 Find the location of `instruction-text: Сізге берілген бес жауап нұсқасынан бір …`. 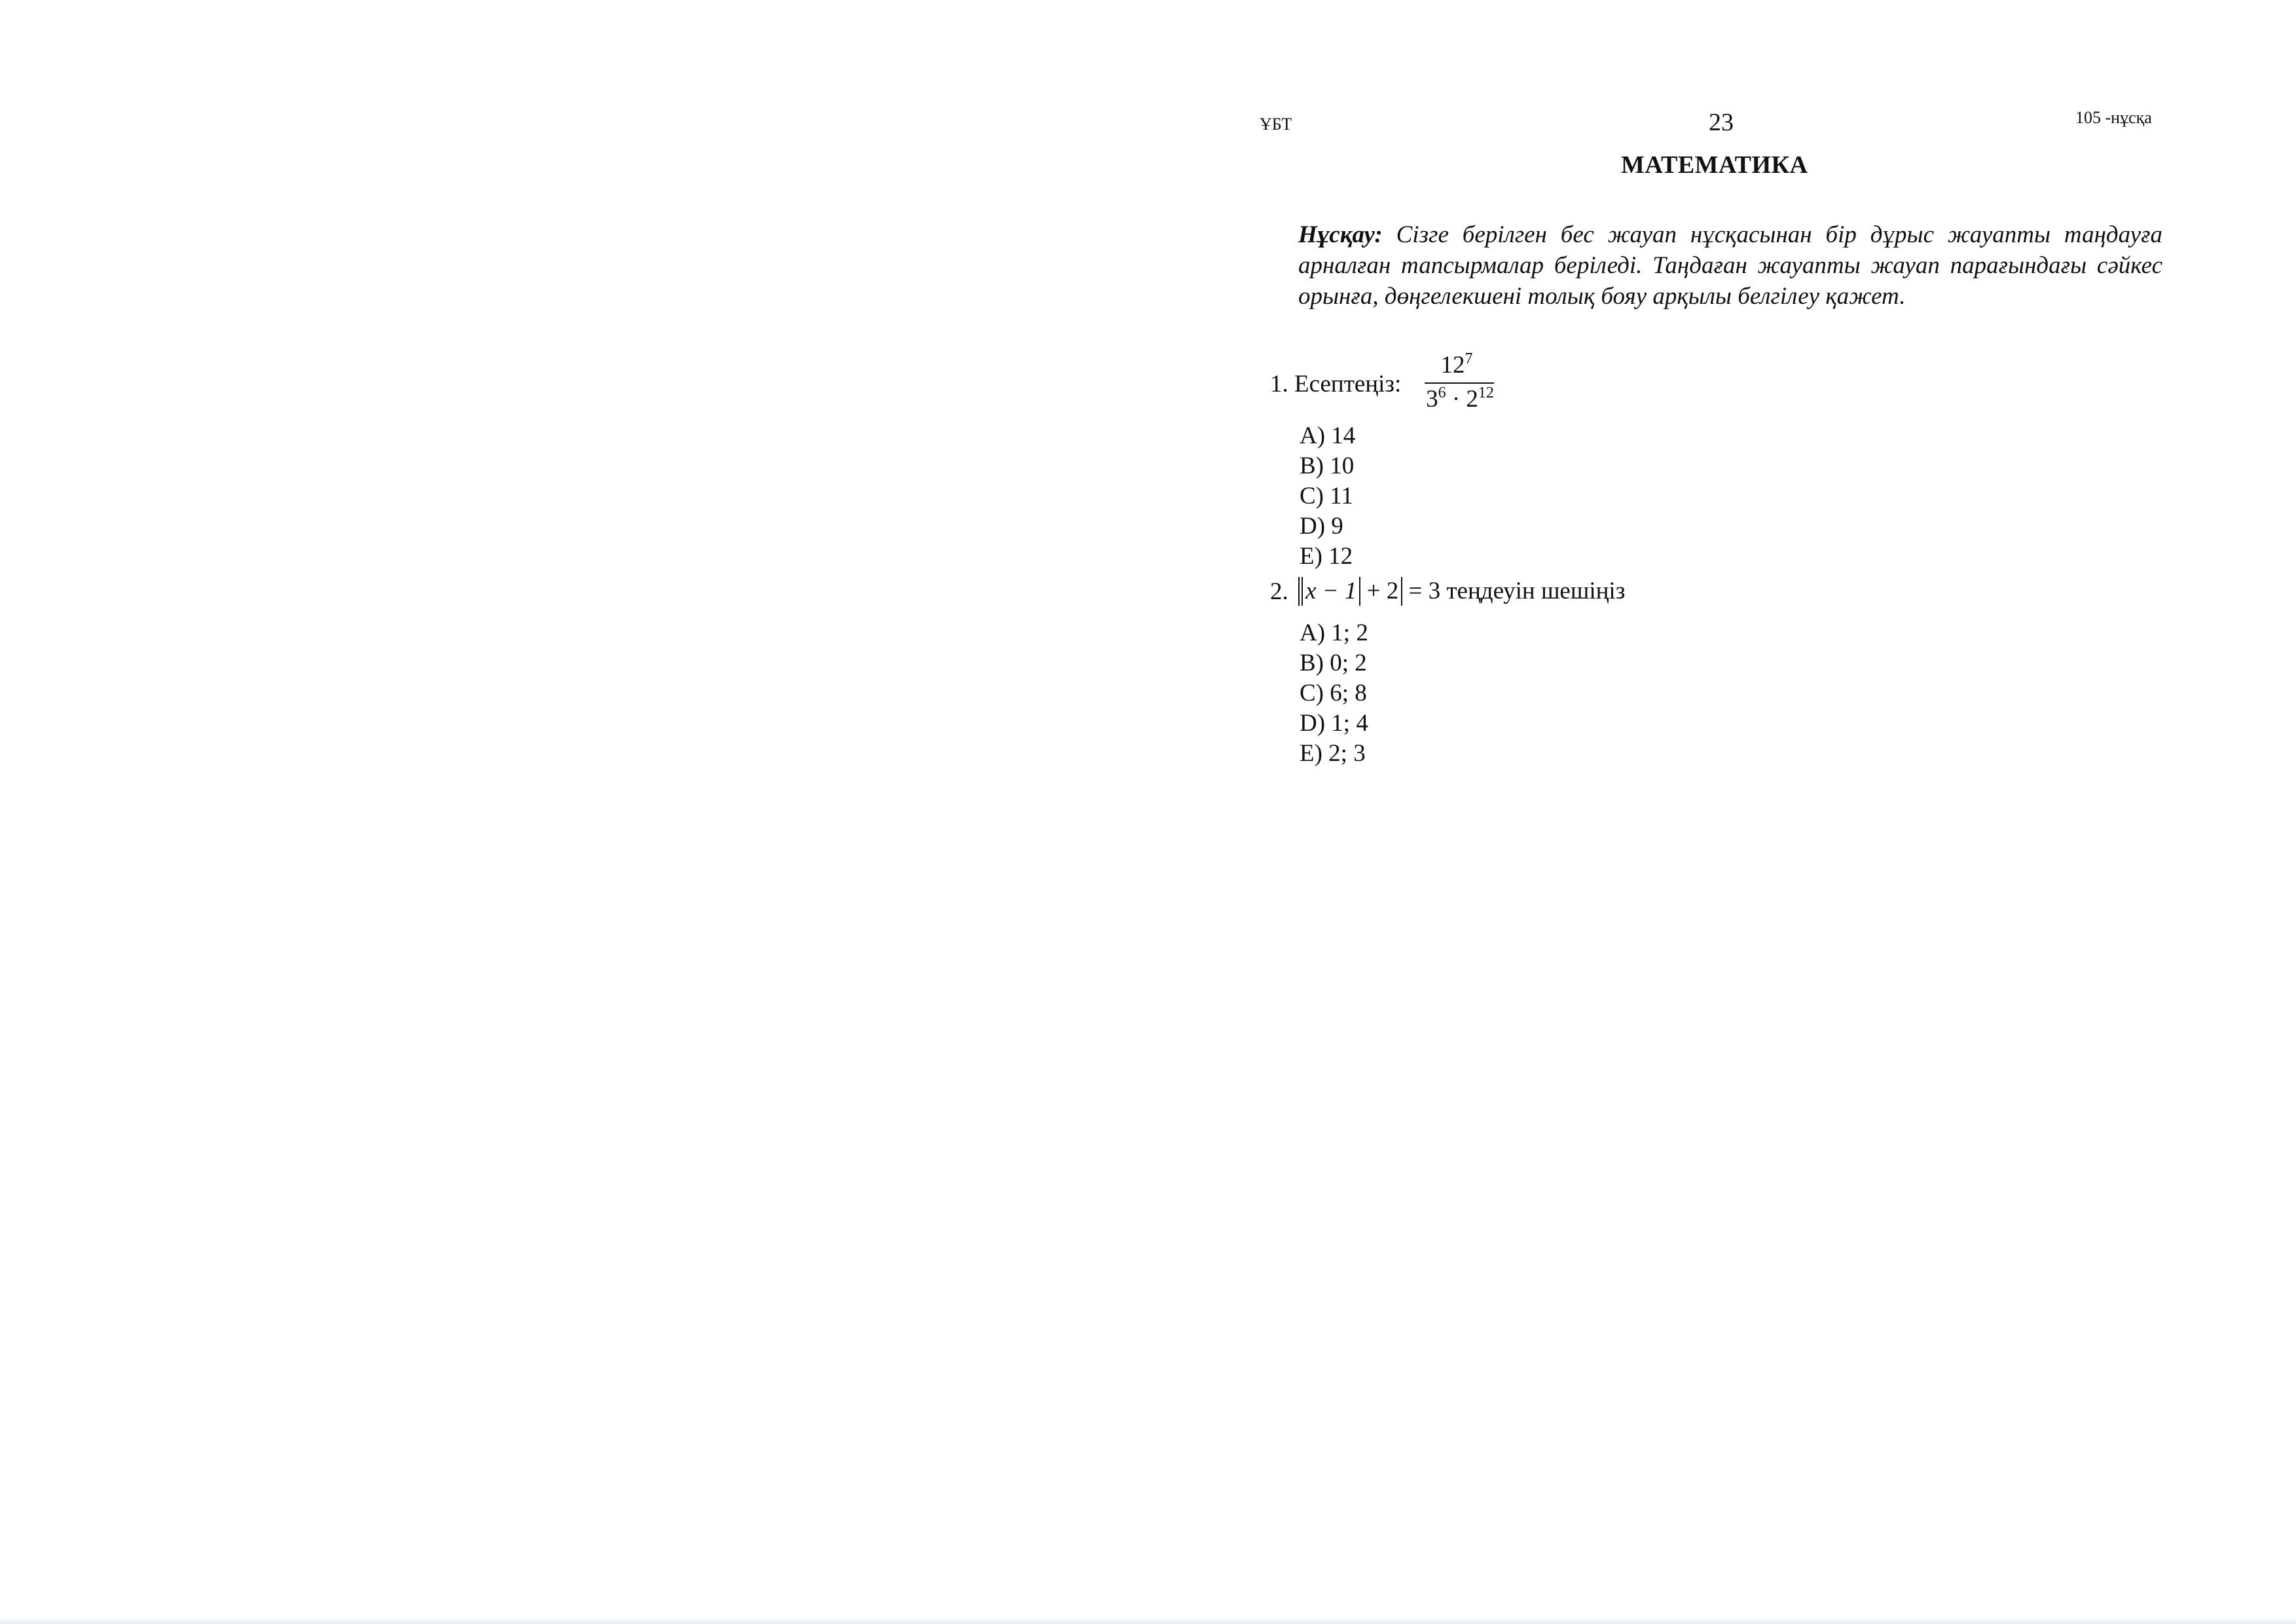

instruction-text: Сізге берілген бес жауап нұсқасынан бір … is located at coordinates (1730, 265).